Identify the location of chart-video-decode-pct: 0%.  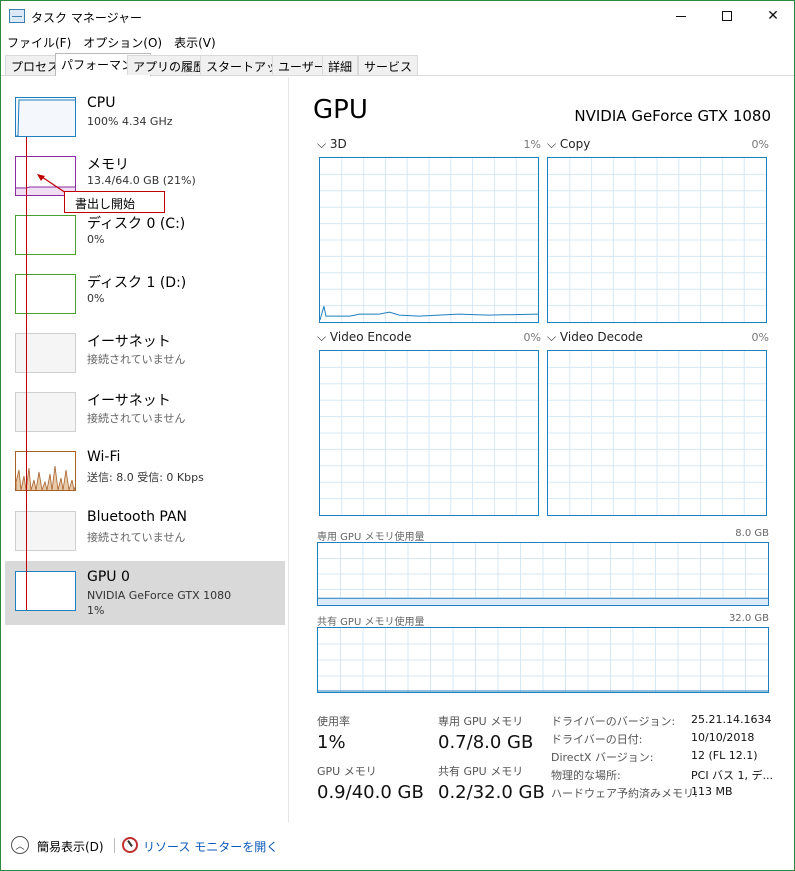
(760, 337).